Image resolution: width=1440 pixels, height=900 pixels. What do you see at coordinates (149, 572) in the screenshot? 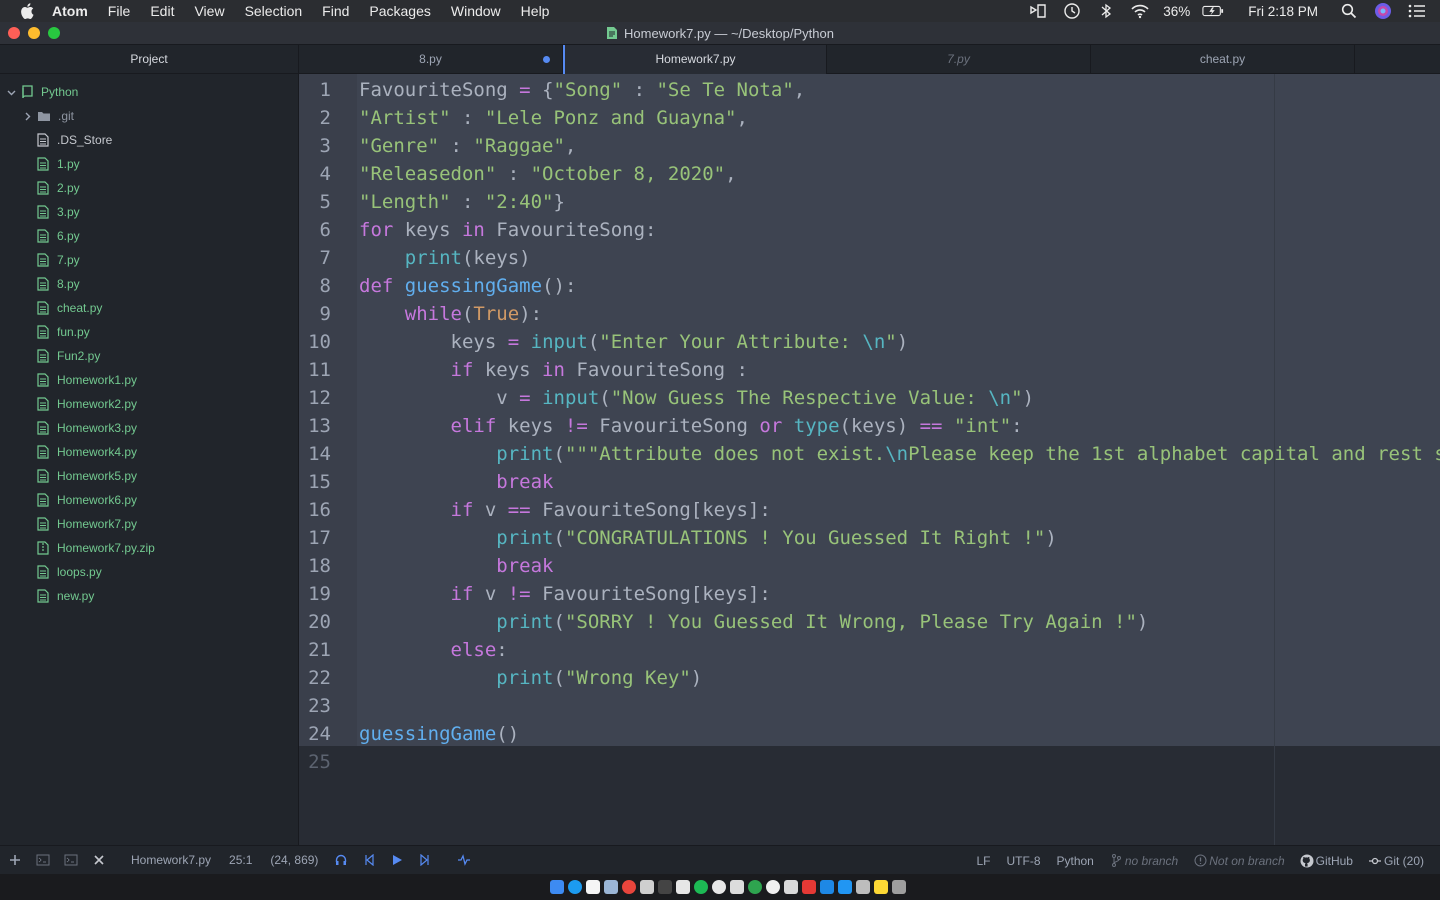
I see `tree-file: loops.py` at bounding box center [149, 572].